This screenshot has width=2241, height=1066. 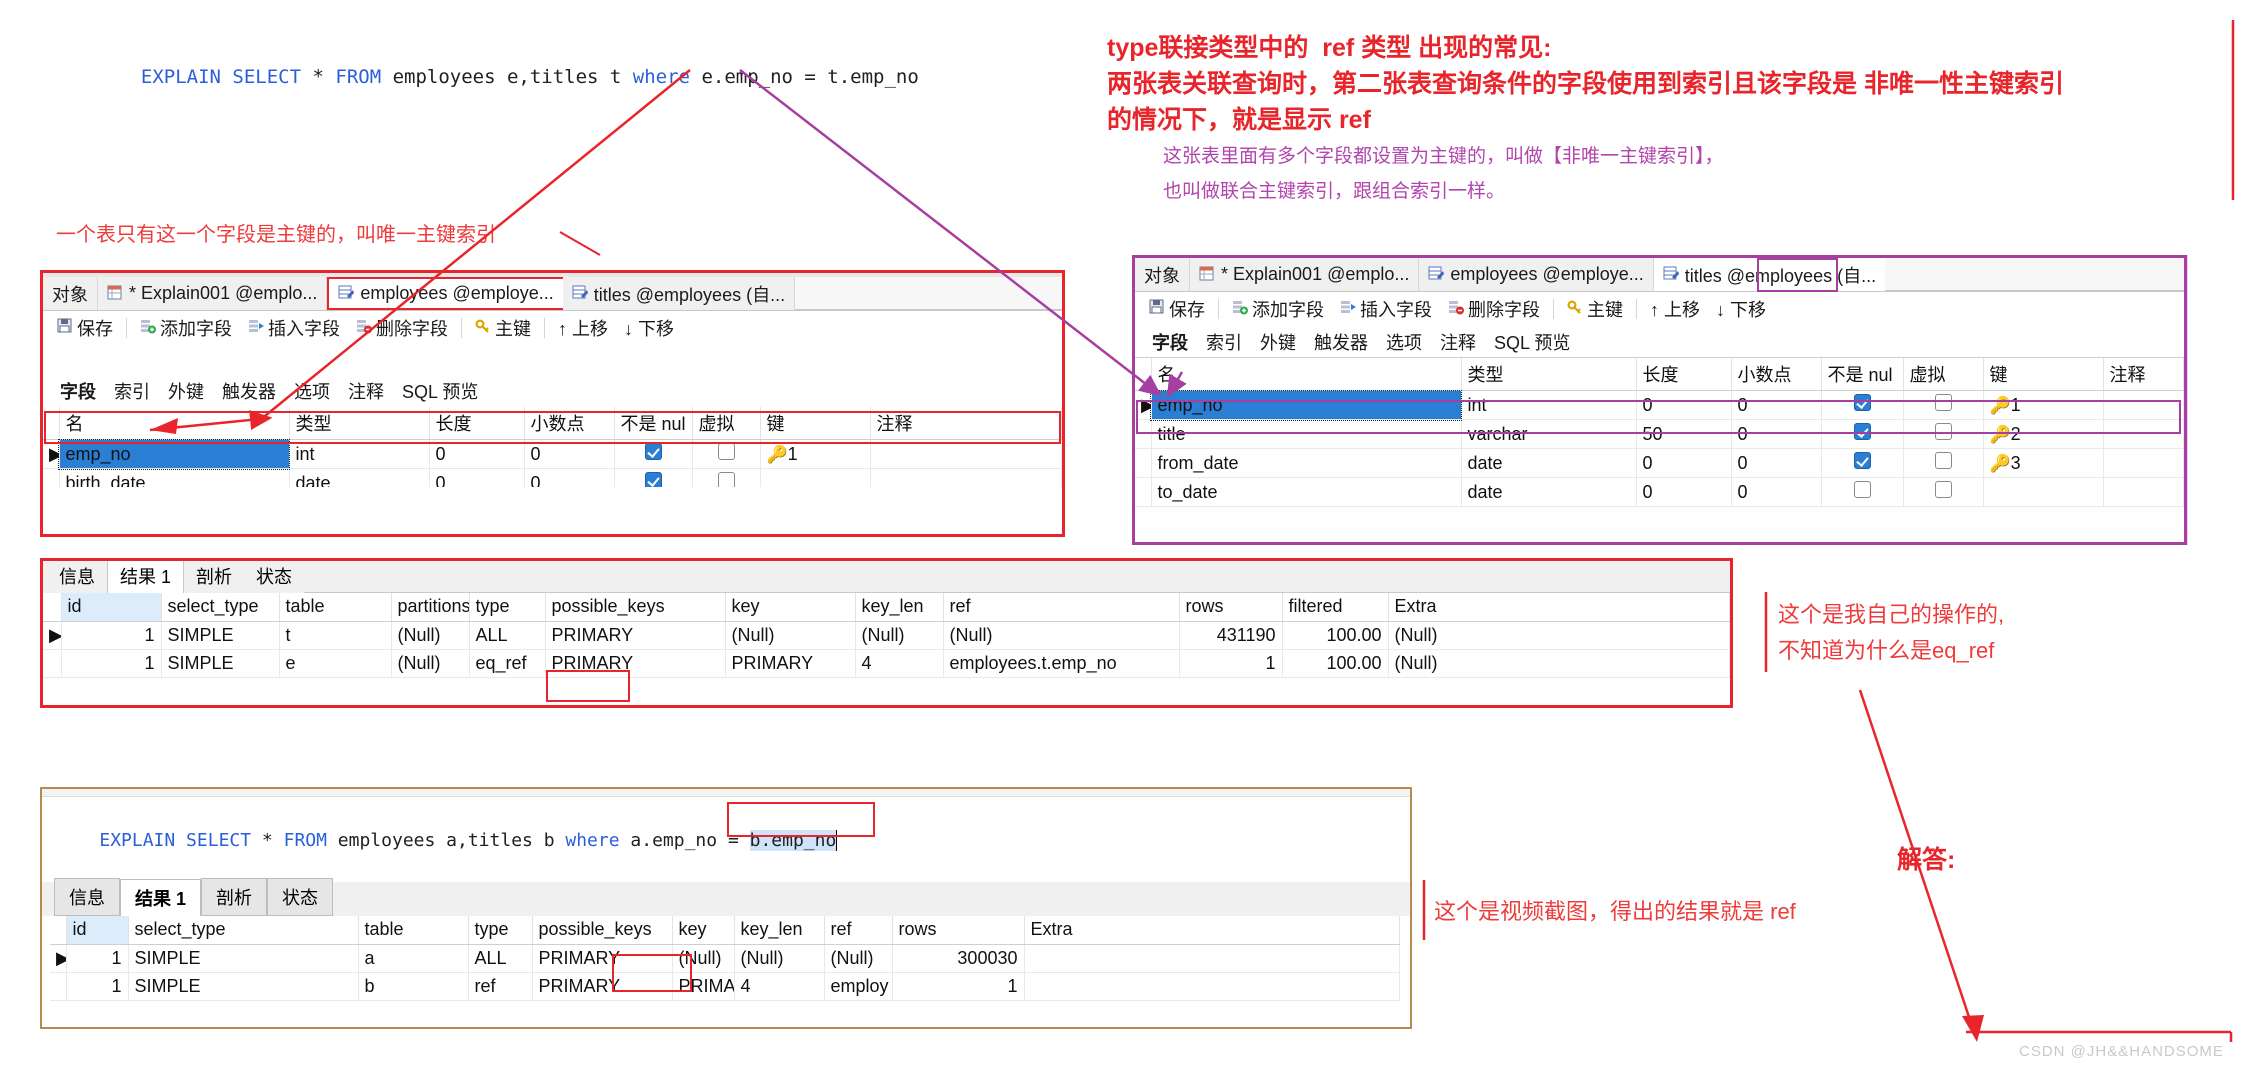 What do you see at coordinates (220, 635) in the screenshot?
I see `cell-select-type: SIMPLE` at bounding box center [220, 635].